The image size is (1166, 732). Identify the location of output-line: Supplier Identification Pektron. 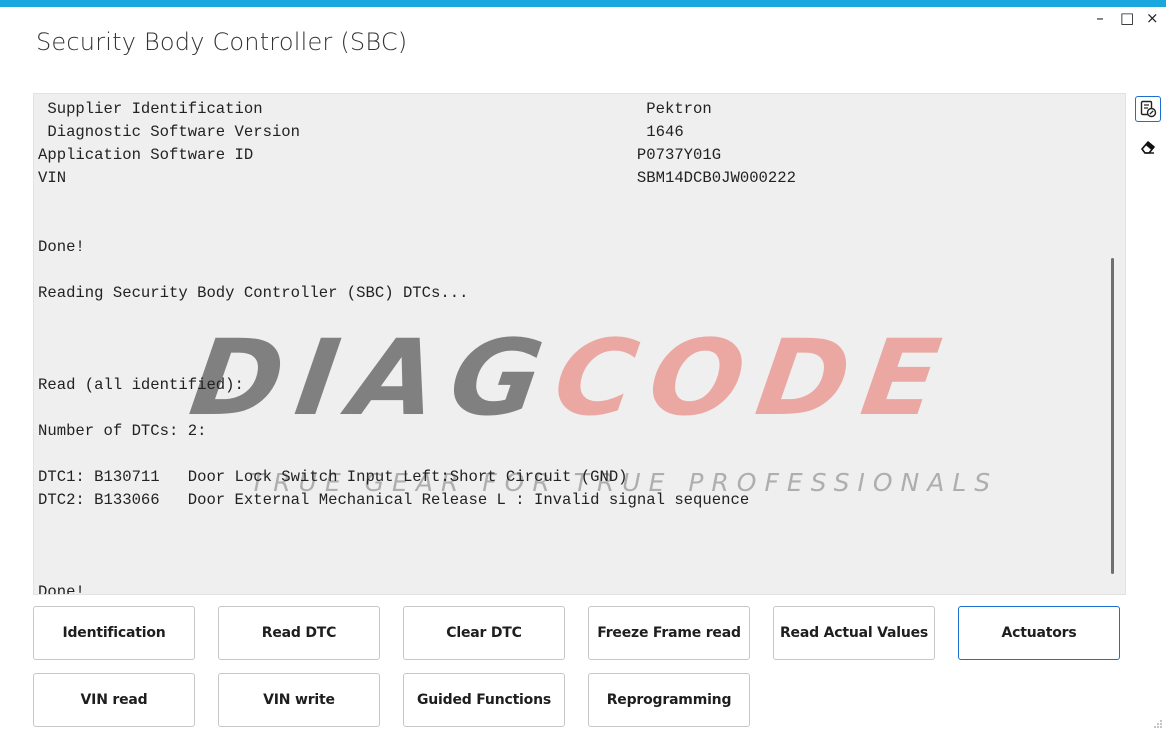
(375, 109).